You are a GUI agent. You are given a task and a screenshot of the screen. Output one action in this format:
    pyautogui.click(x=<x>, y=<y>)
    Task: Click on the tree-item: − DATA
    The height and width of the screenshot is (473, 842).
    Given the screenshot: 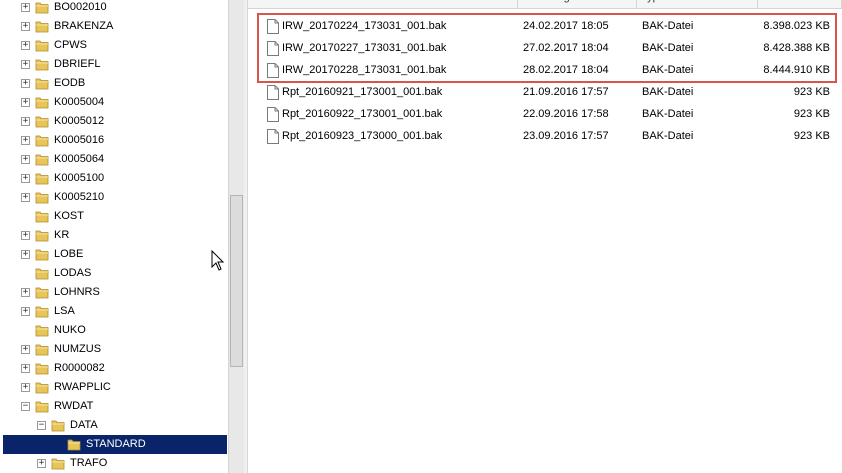 What is the action you would take?
    pyautogui.click(x=114, y=425)
    